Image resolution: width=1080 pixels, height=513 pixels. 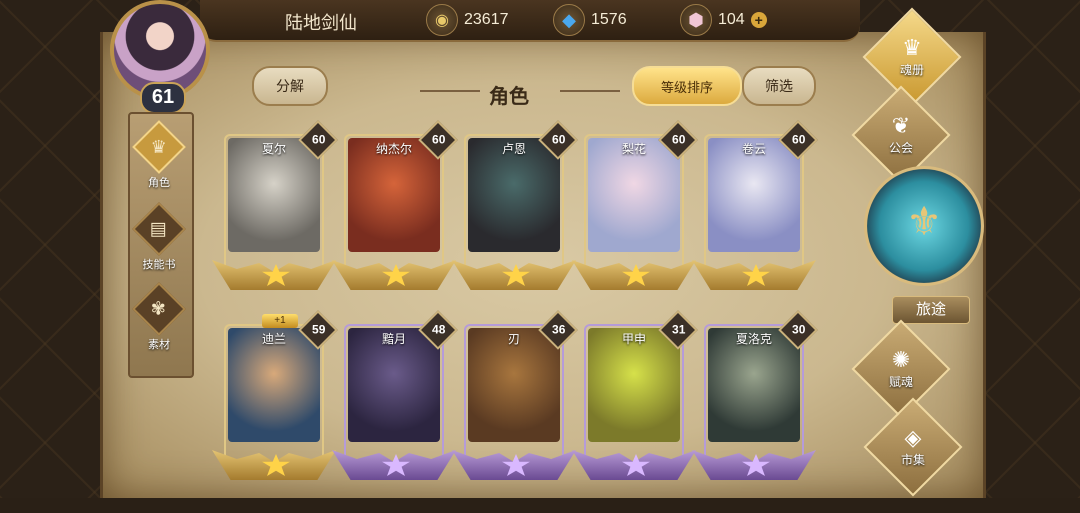 What do you see at coordinates (911, 69) in the screenshot?
I see `right-nav-label: 魂册` at bounding box center [911, 69].